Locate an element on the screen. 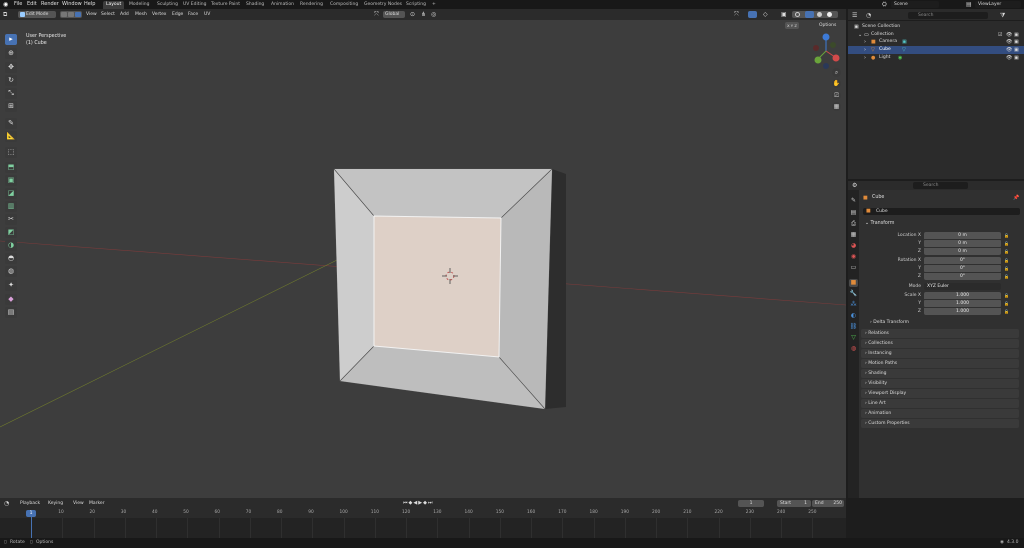 The width and height of the screenshot is (1024, 548). modifiers-tab-icon: 🔧 is located at coordinates (853, 294).